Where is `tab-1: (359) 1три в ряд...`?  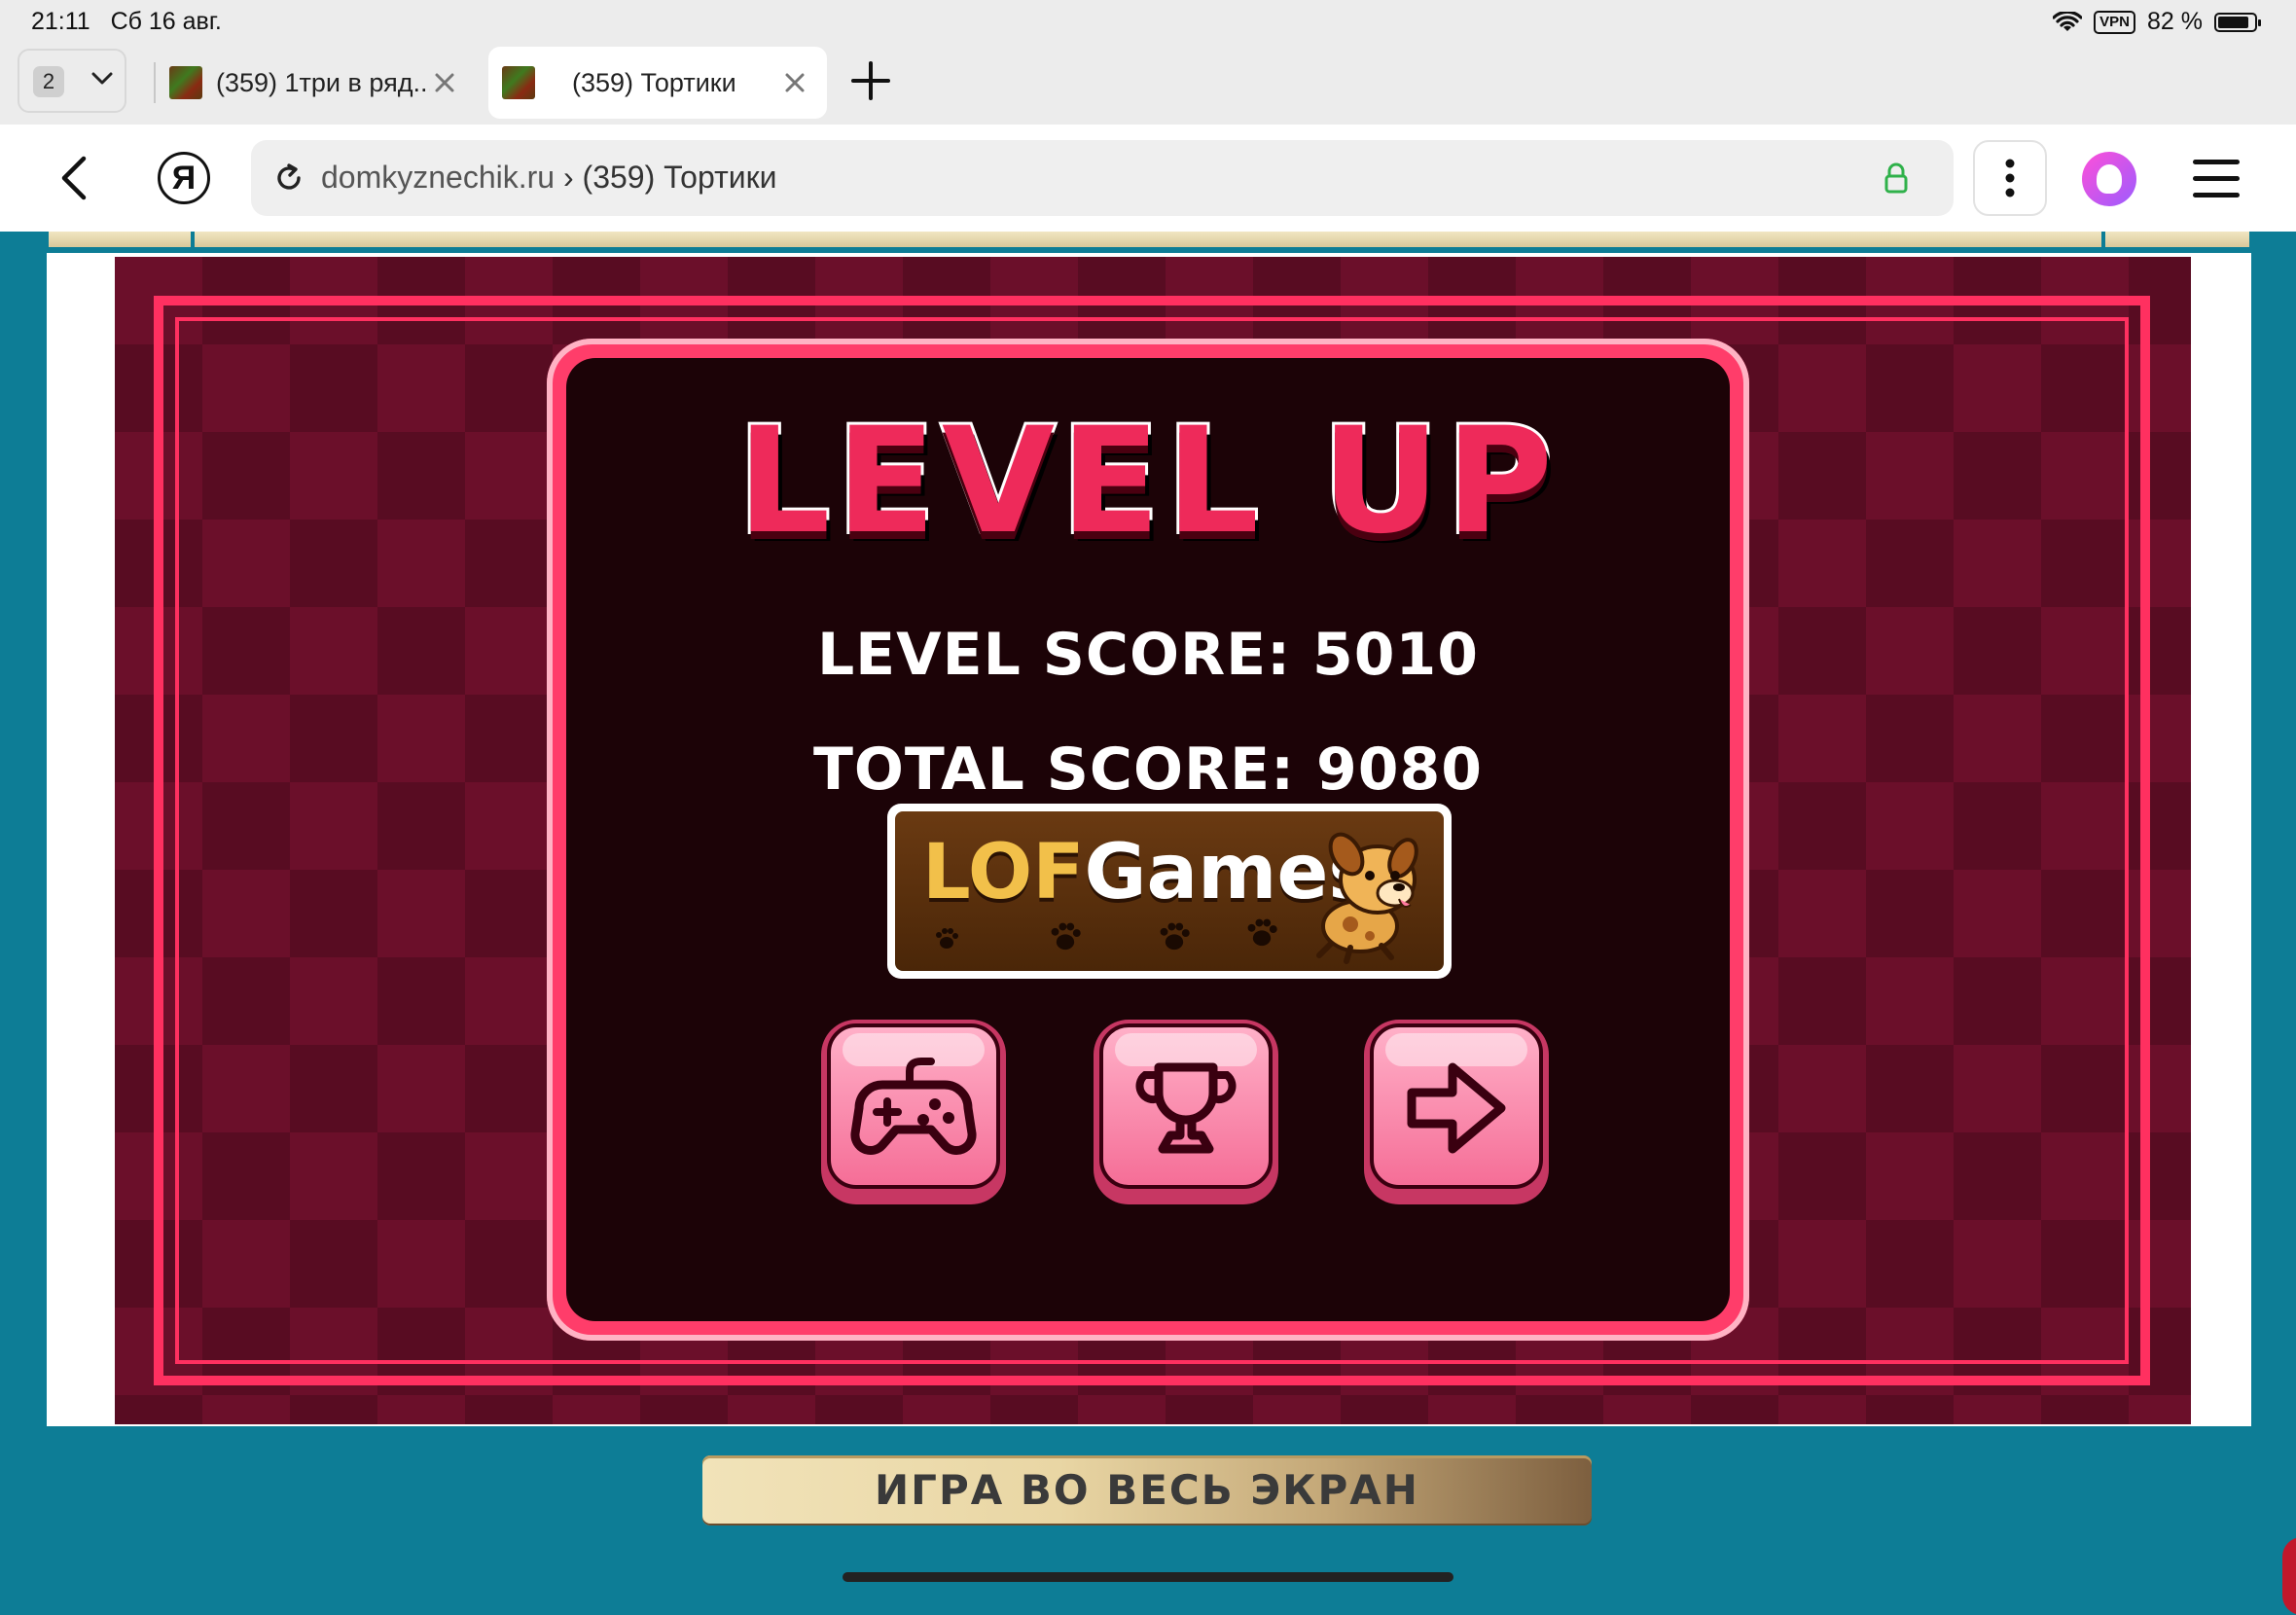 tab-1: (359) 1три в ряд... is located at coordinates (316, 83).